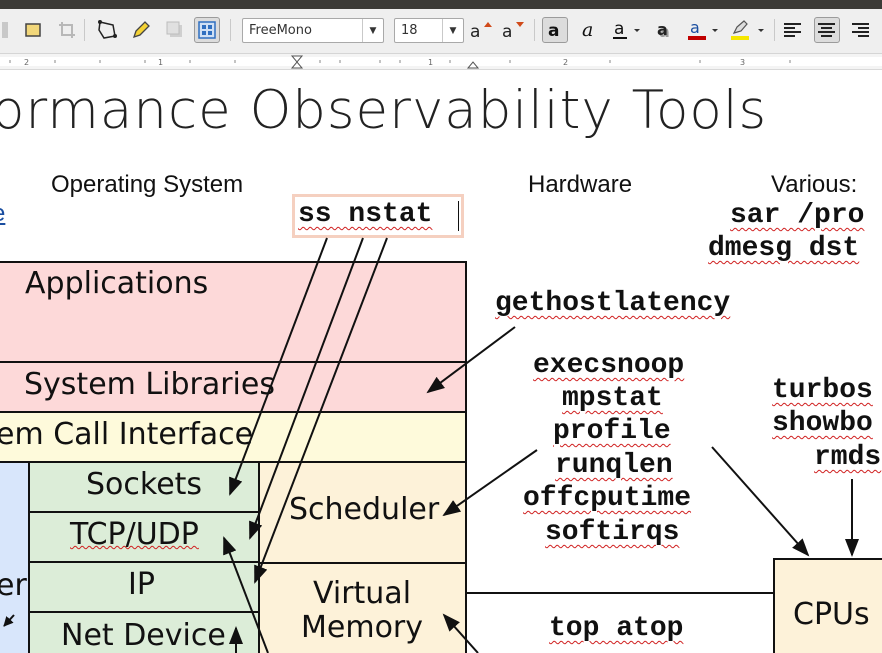 This screenshot has height=653, width=882. What do you see at coordinates (313, 30) in the screenshot?
I see `font-name-combo: FreeMono ▼` at bounding box center [313, 30].